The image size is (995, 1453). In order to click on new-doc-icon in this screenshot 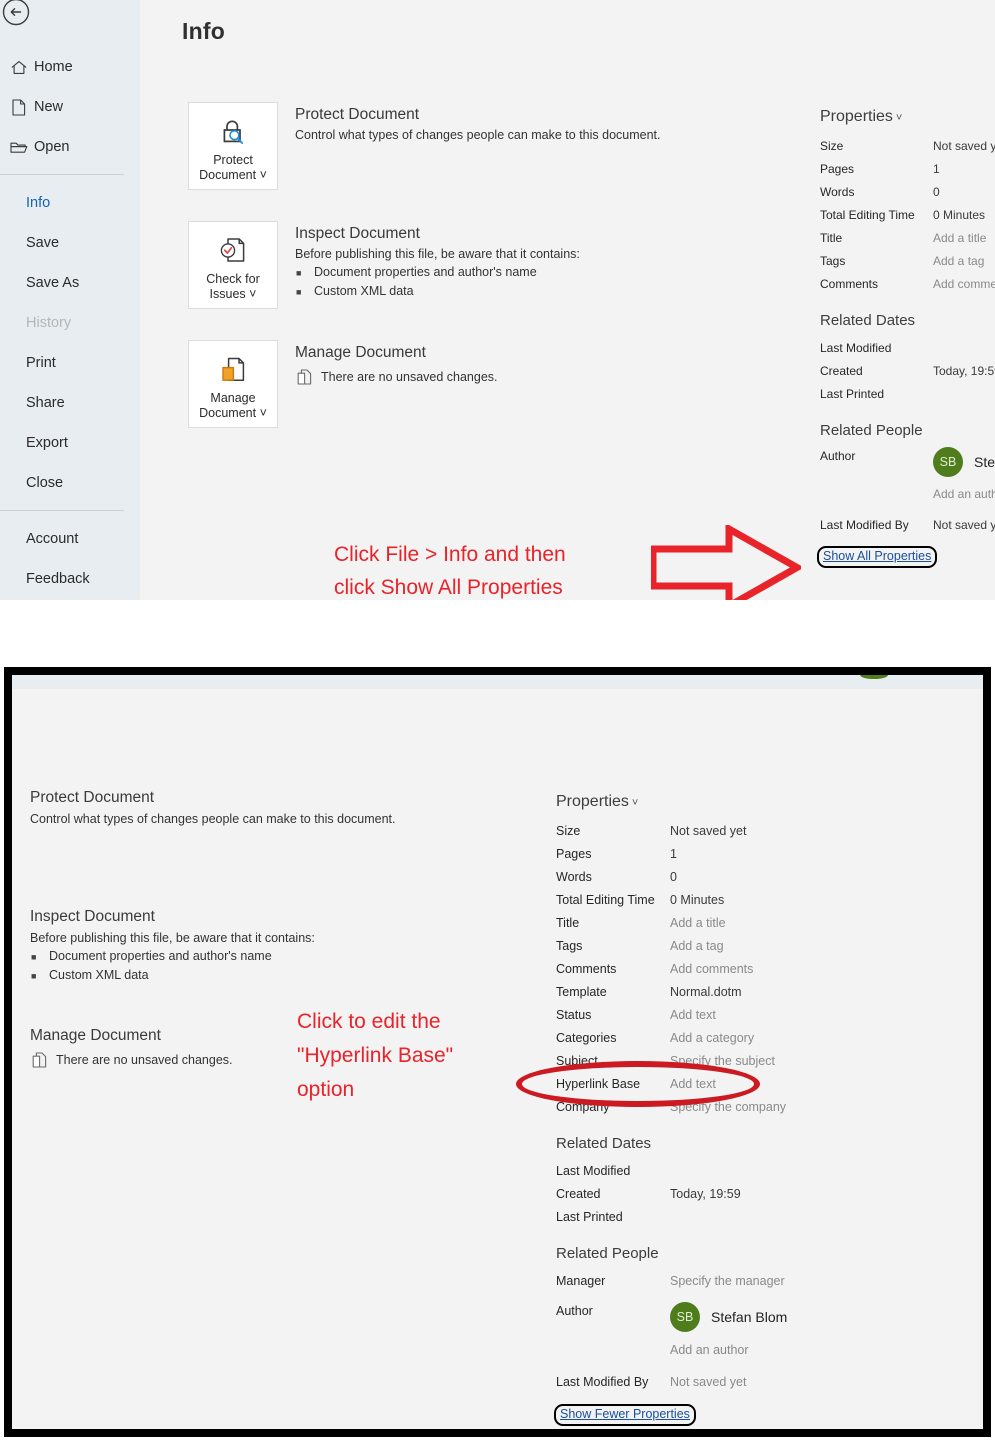, I will do `click(19, 107)`.